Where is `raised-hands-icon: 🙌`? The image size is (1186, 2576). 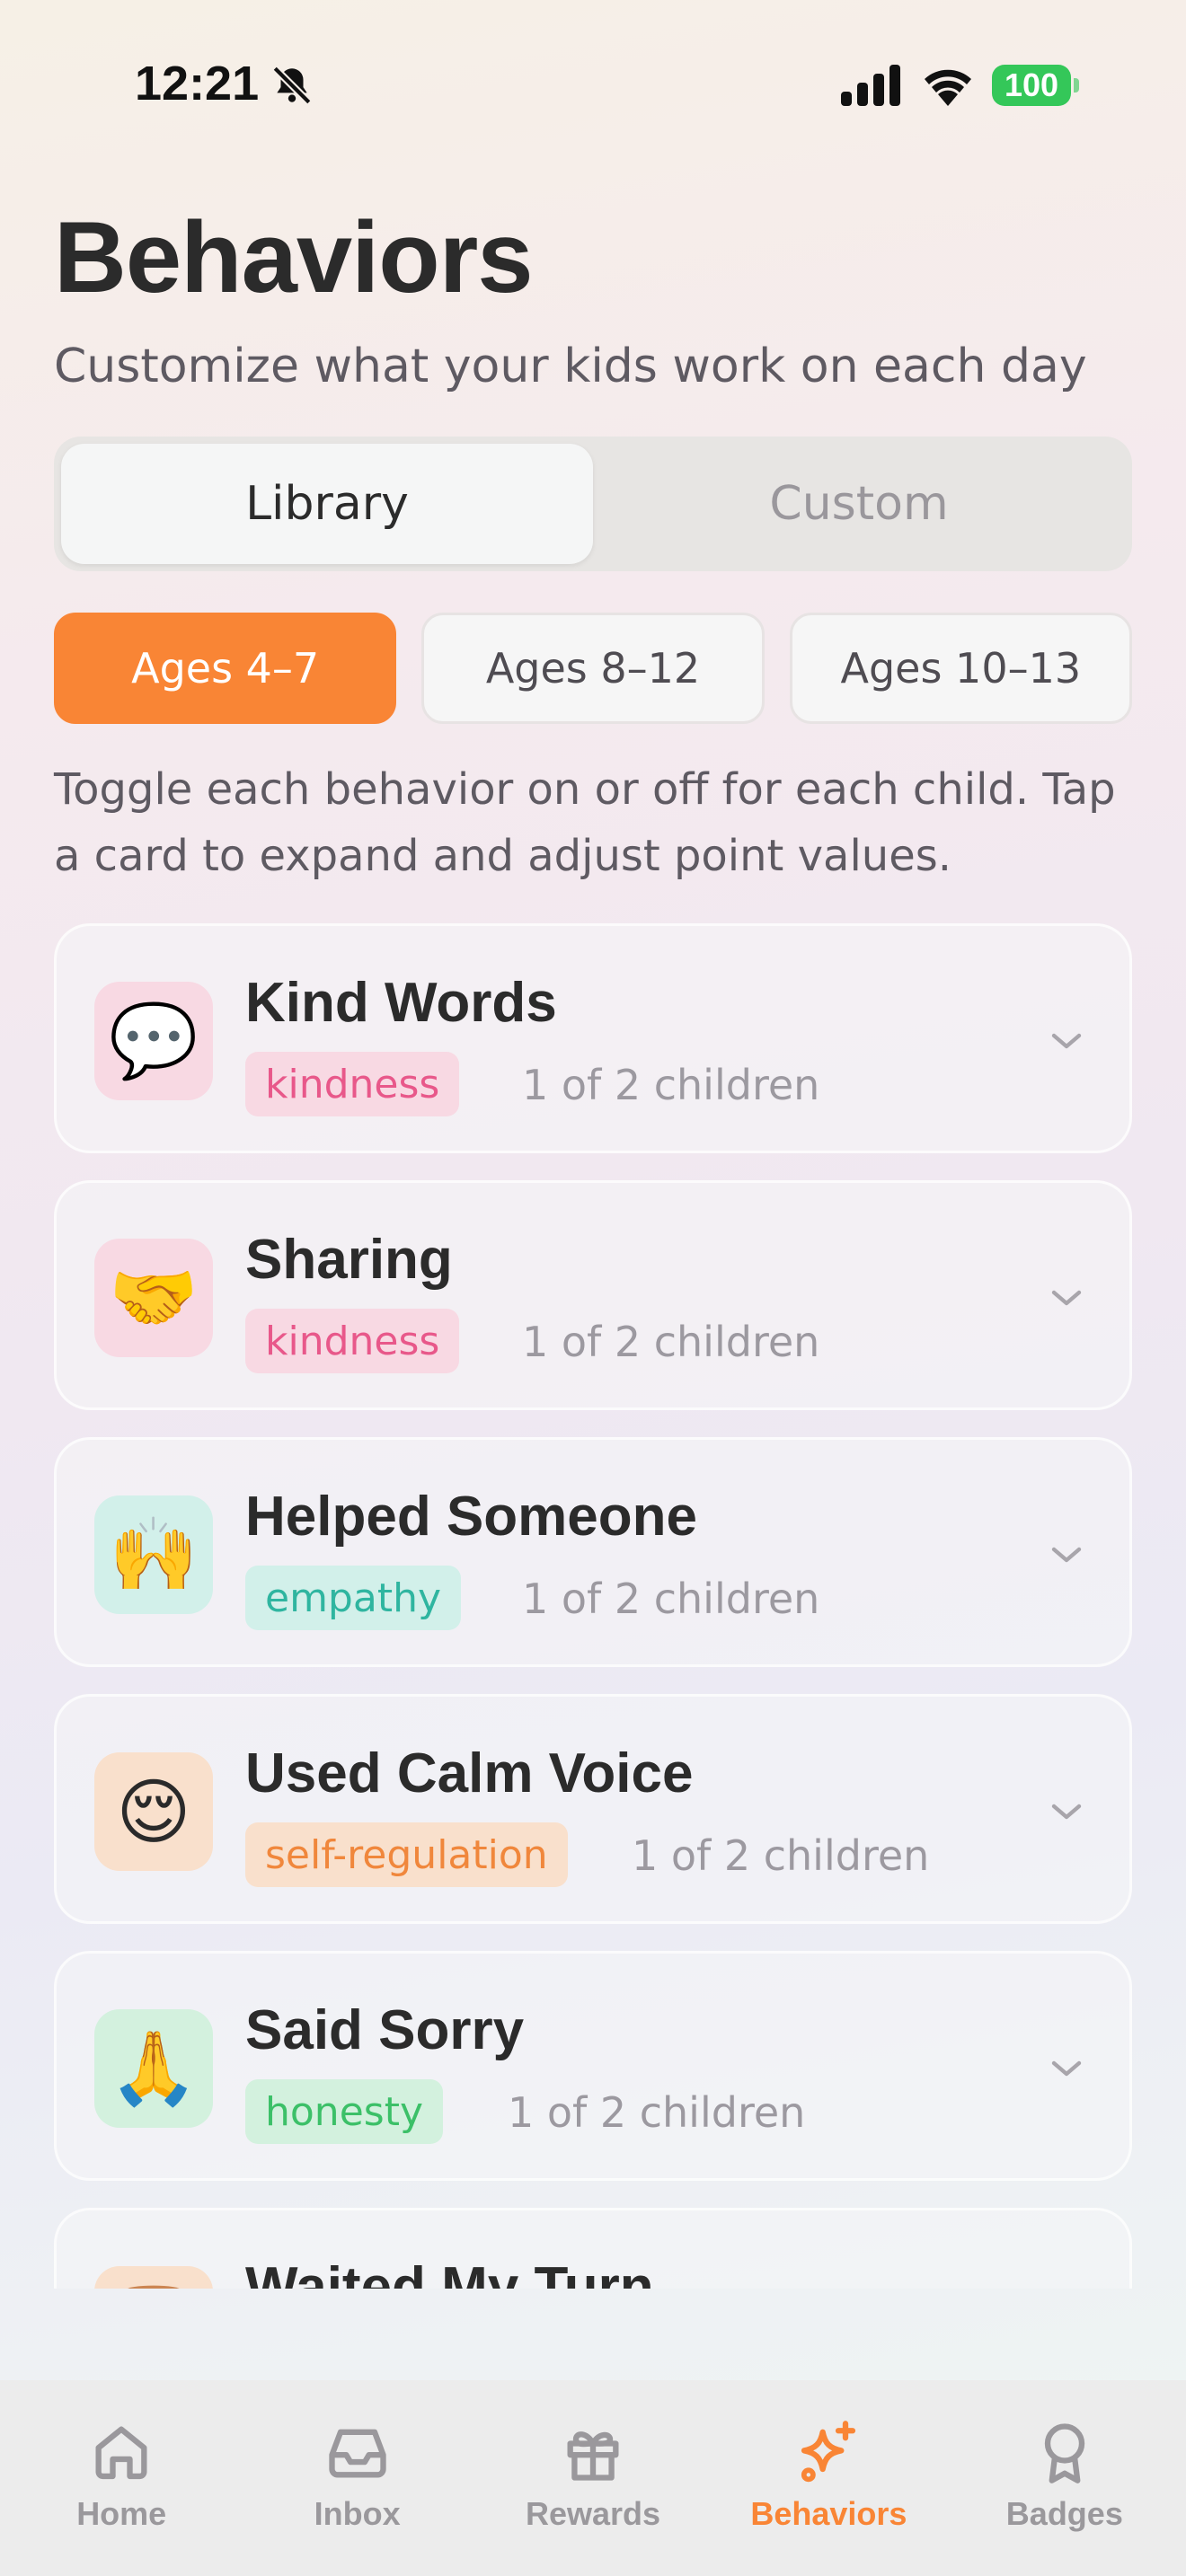
raised-hands-icon: 🙌 is located at coordinates (153, 1554).